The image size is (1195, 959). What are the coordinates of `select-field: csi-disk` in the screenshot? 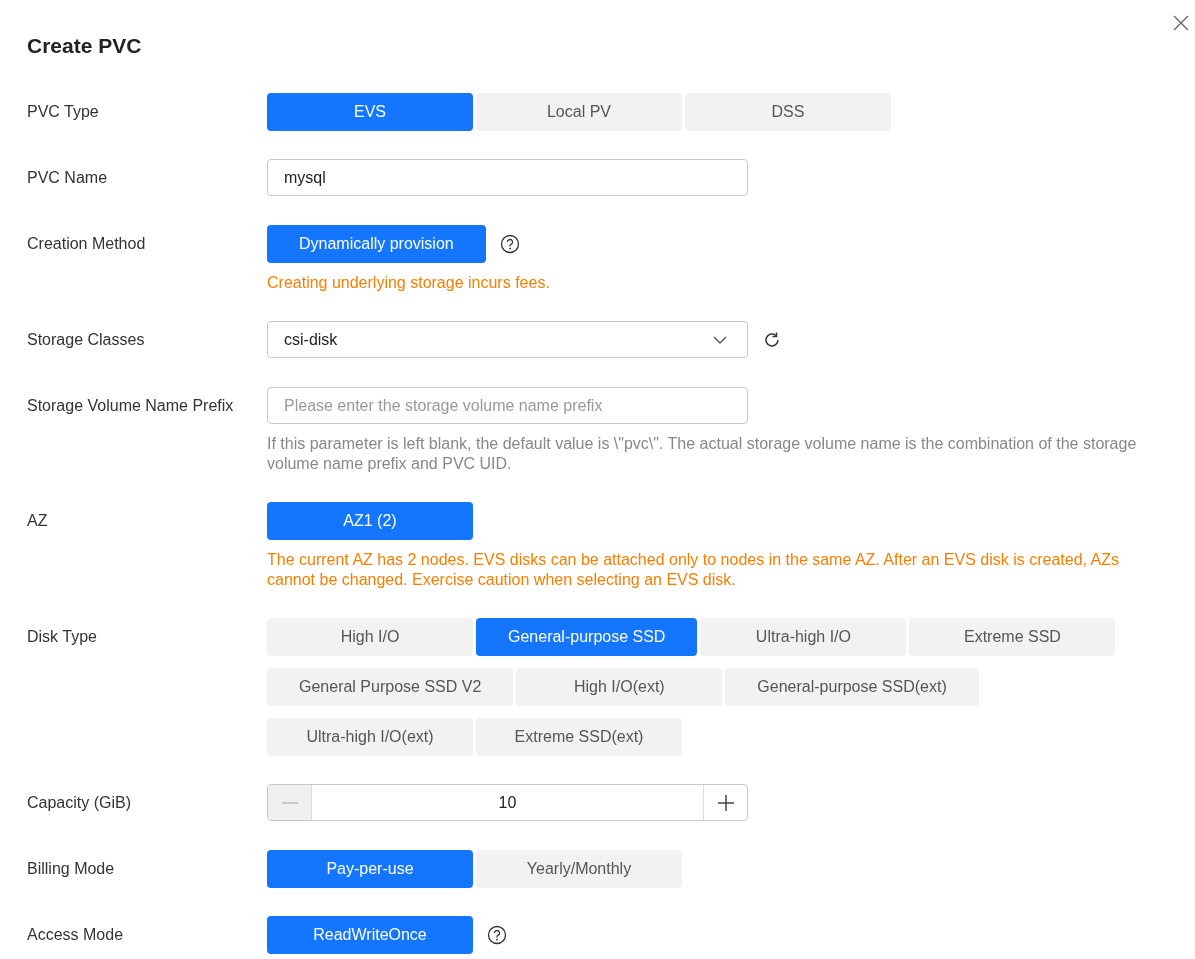 It's located at (507, 339).